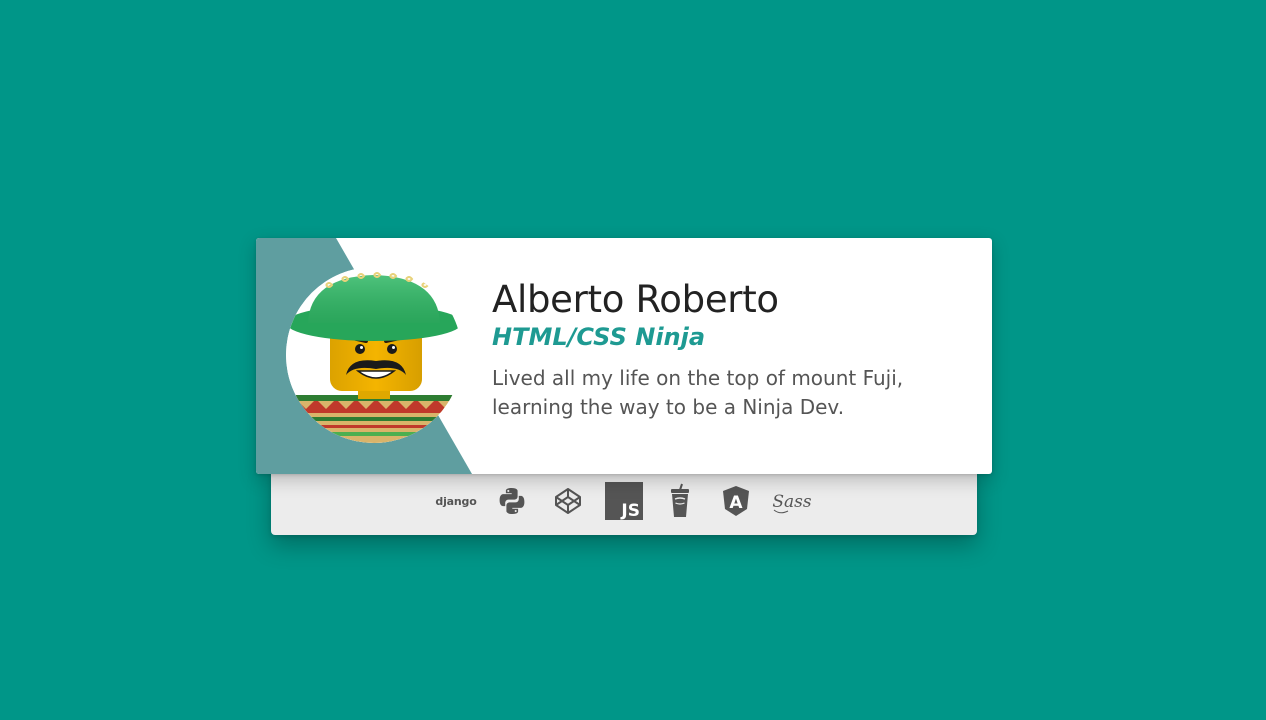  I want to click on profile-role: HTML/CSS Ninja, so click(599, 337).